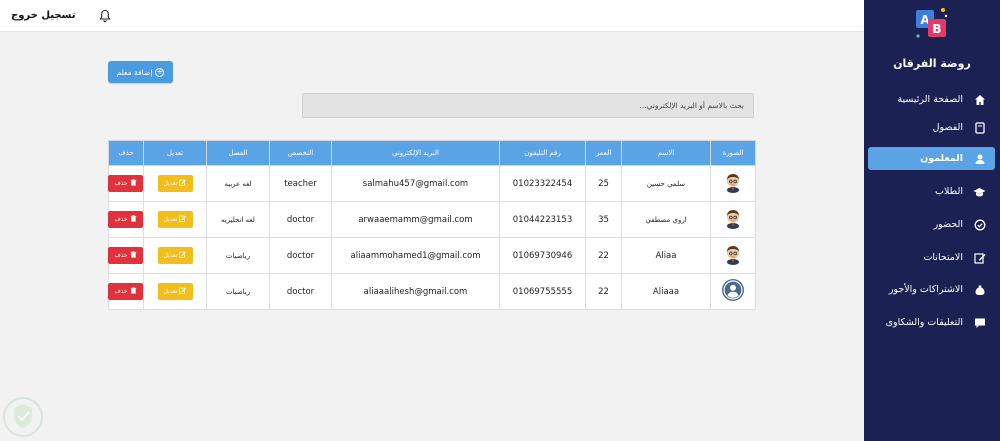 The height and width of the screenshot is (441, 1000). Describe the element at coordinates (126, 153) in the screenshot. I see `column-header: حذف` at that location.